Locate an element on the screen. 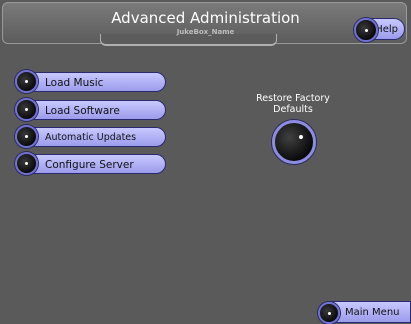 Image resolution: width=411 pixels, height=324 pixels. load-software-button: Load Software is located at coordinates (90, 109).